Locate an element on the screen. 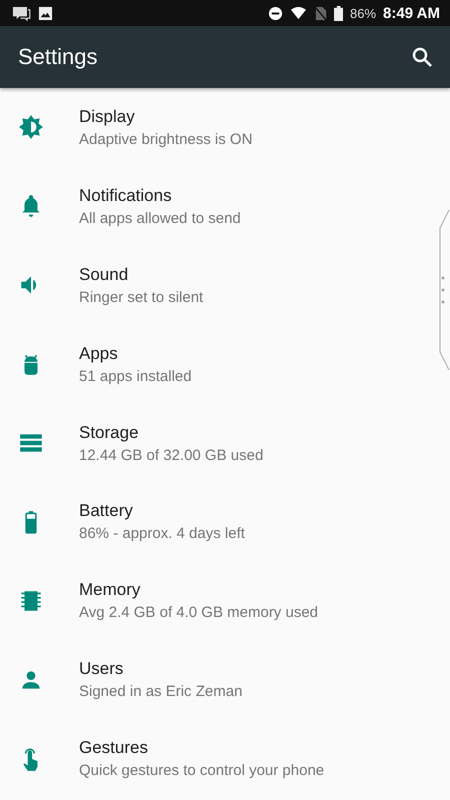 The width and height of the screenshot is (450, 800). item-title: Memory is located at coordinates (110, 590).